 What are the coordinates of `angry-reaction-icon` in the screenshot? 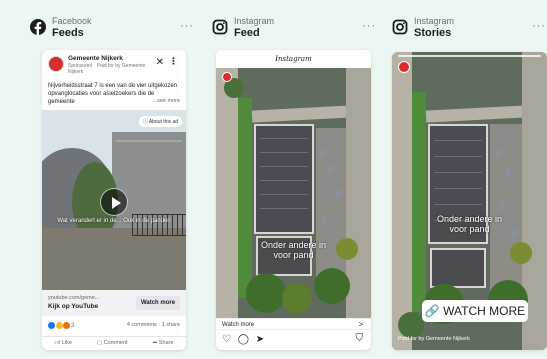 It's located at (67, 325).